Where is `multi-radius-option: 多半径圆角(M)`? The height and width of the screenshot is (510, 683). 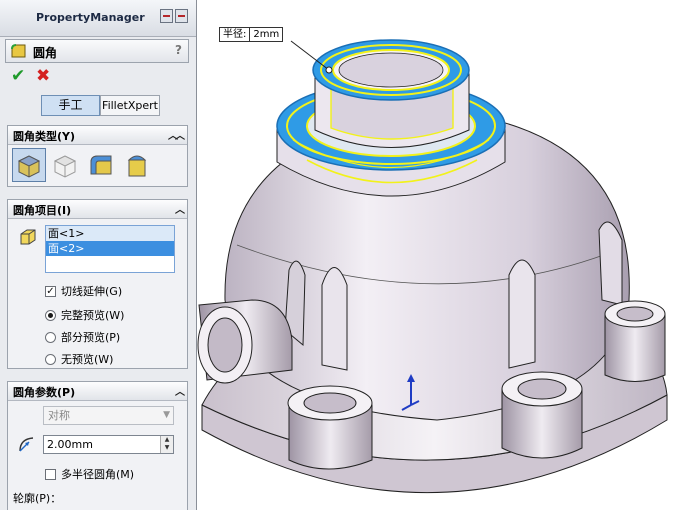
multi-radius-option: 多半径圆角(M) is located at coordinates (89, 474).